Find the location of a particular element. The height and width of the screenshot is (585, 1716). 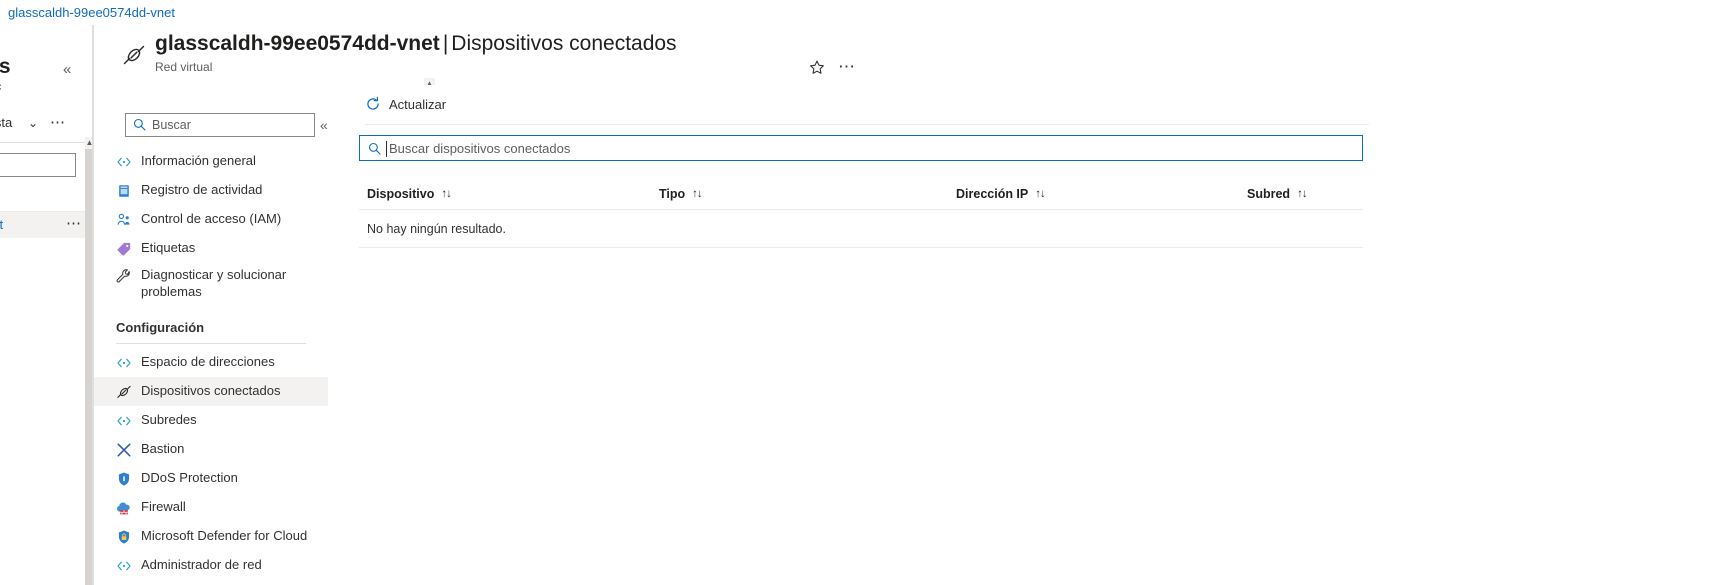

sidebar-item-label: Control de acceso (IAM) is located at coordinates (211, 219).